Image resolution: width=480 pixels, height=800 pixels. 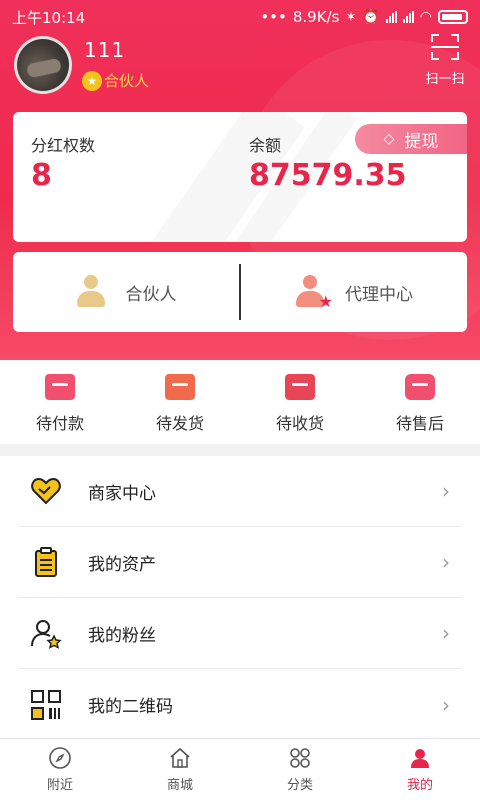 What do you see at coordinates (389, 139) in the screenshot?
I see `diamond-icon: ◇` at bounding box center [389, 139].